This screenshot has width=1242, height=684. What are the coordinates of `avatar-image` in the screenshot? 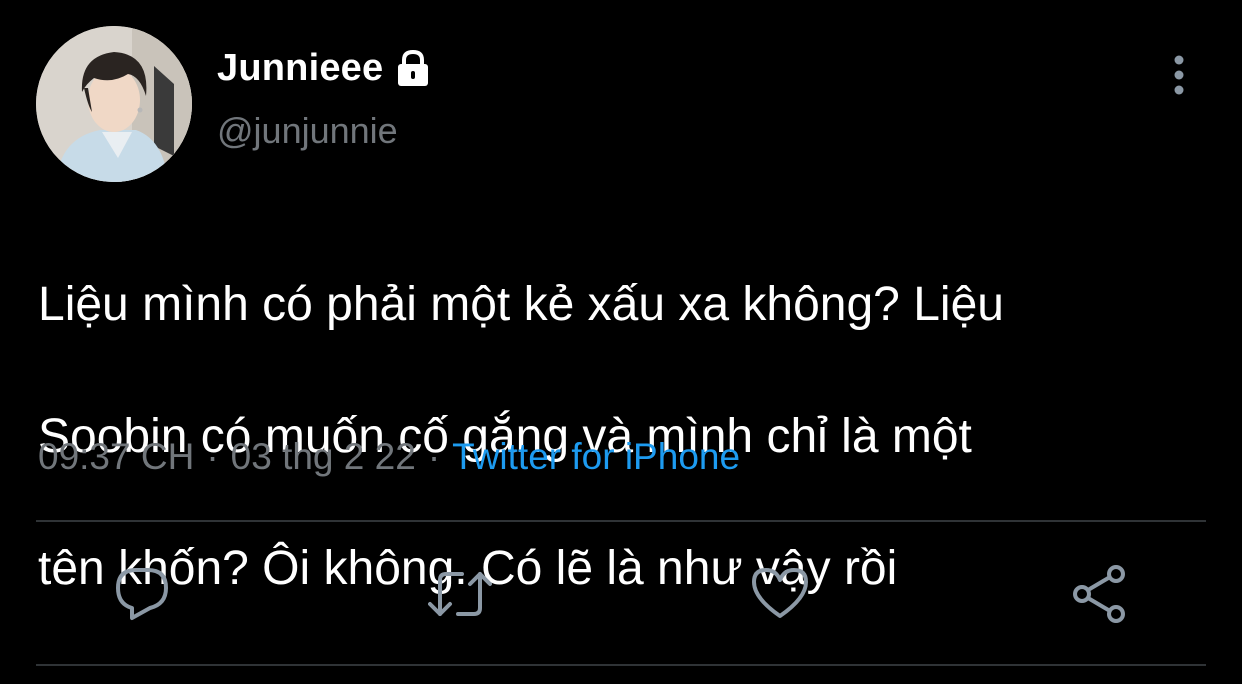 It's located at (114, 104).